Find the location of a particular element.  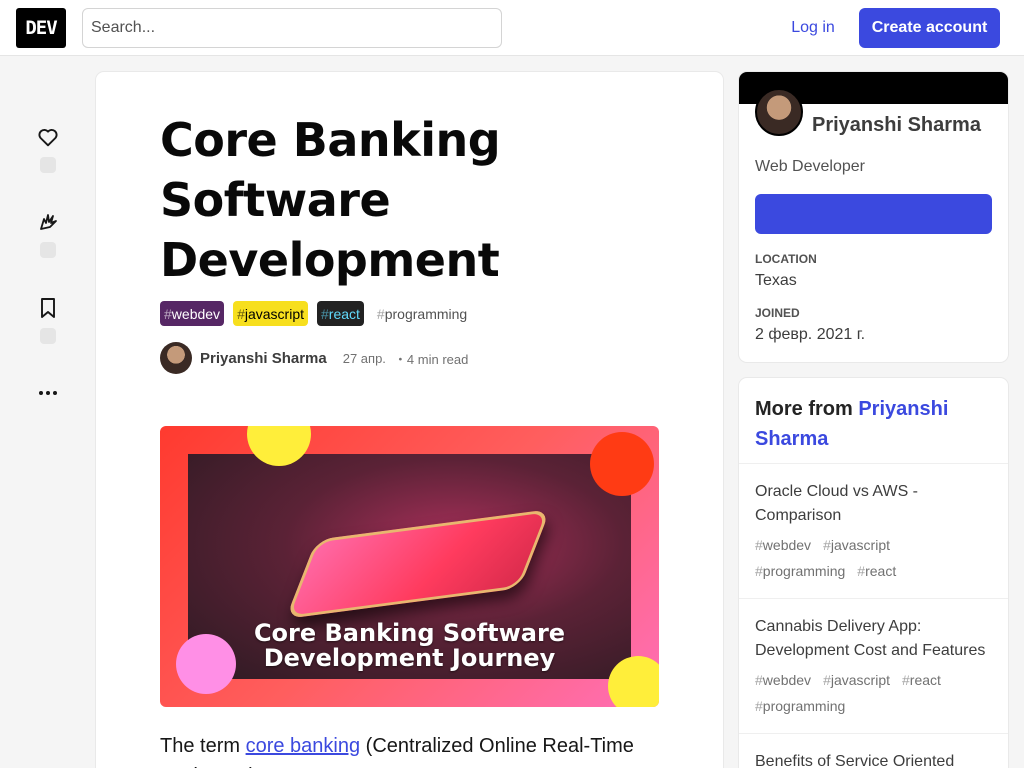

profile-name: Priyanshi Sharma is located at coordinates (896, 125).